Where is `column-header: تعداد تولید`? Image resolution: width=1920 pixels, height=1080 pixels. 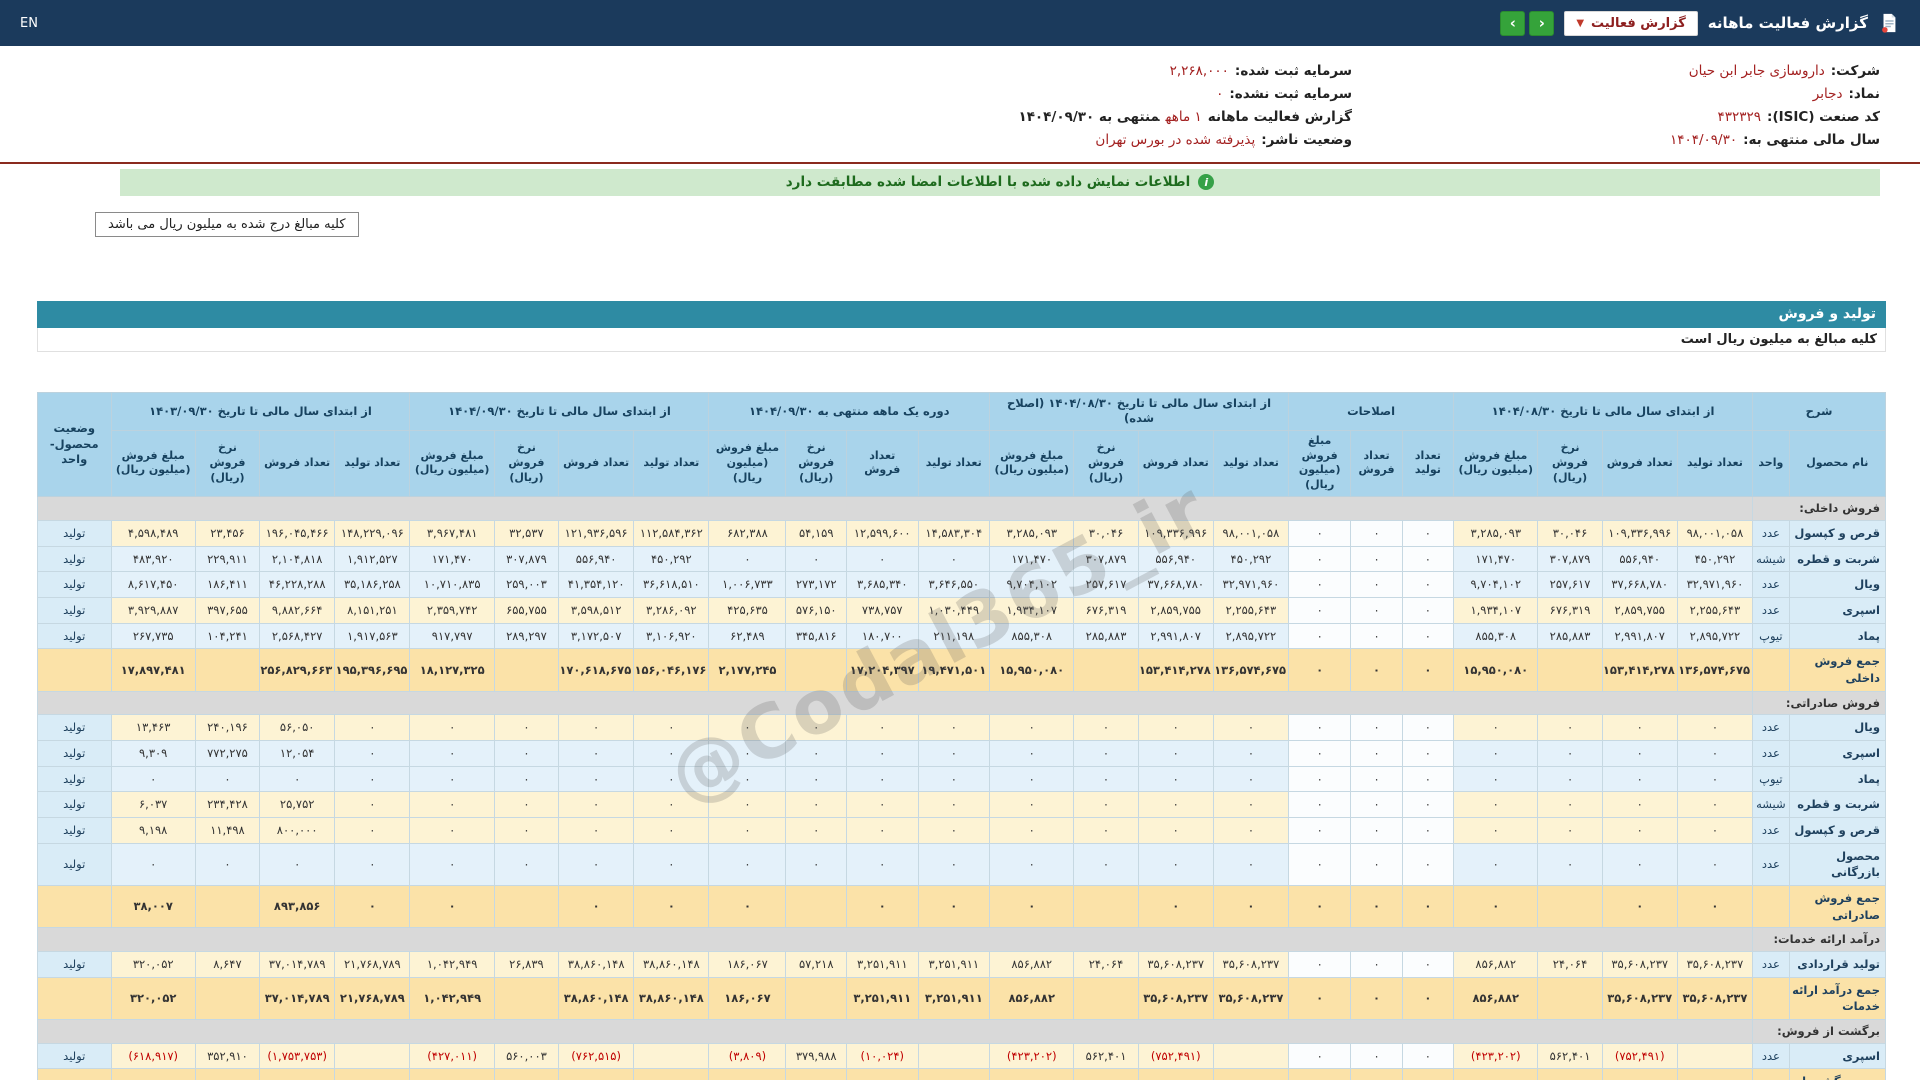 column-header: تعداد تولید is located at coordinates (1715, 463).